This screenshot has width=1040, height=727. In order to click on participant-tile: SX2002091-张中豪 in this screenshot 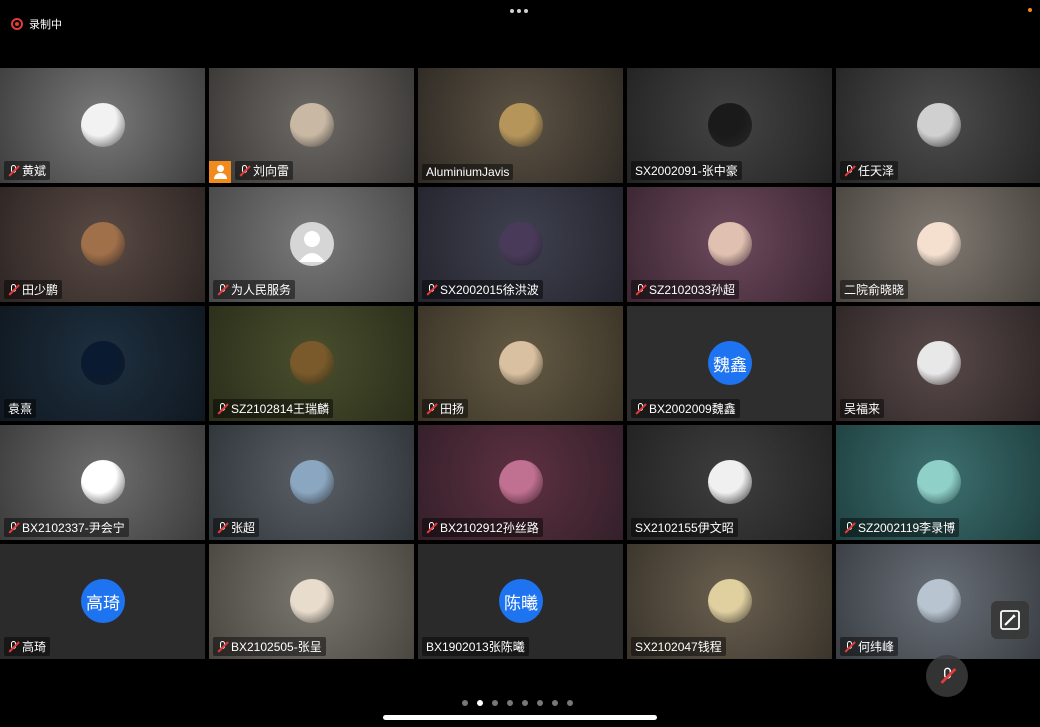, I will do `click(729, 125)`.